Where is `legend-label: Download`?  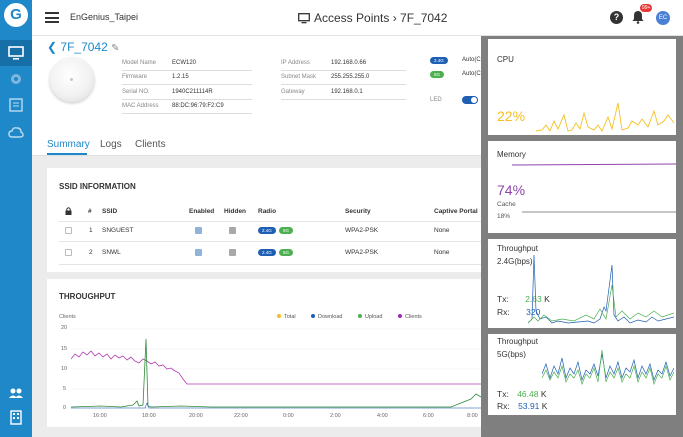 legend-label: Download is located at coordinates (330, 317).